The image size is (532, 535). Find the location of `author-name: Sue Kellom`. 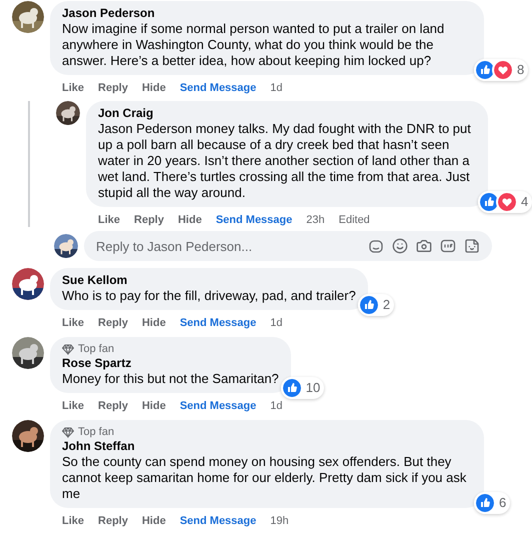

author-name: Sue Kellom is located at coordinates (209, 280).